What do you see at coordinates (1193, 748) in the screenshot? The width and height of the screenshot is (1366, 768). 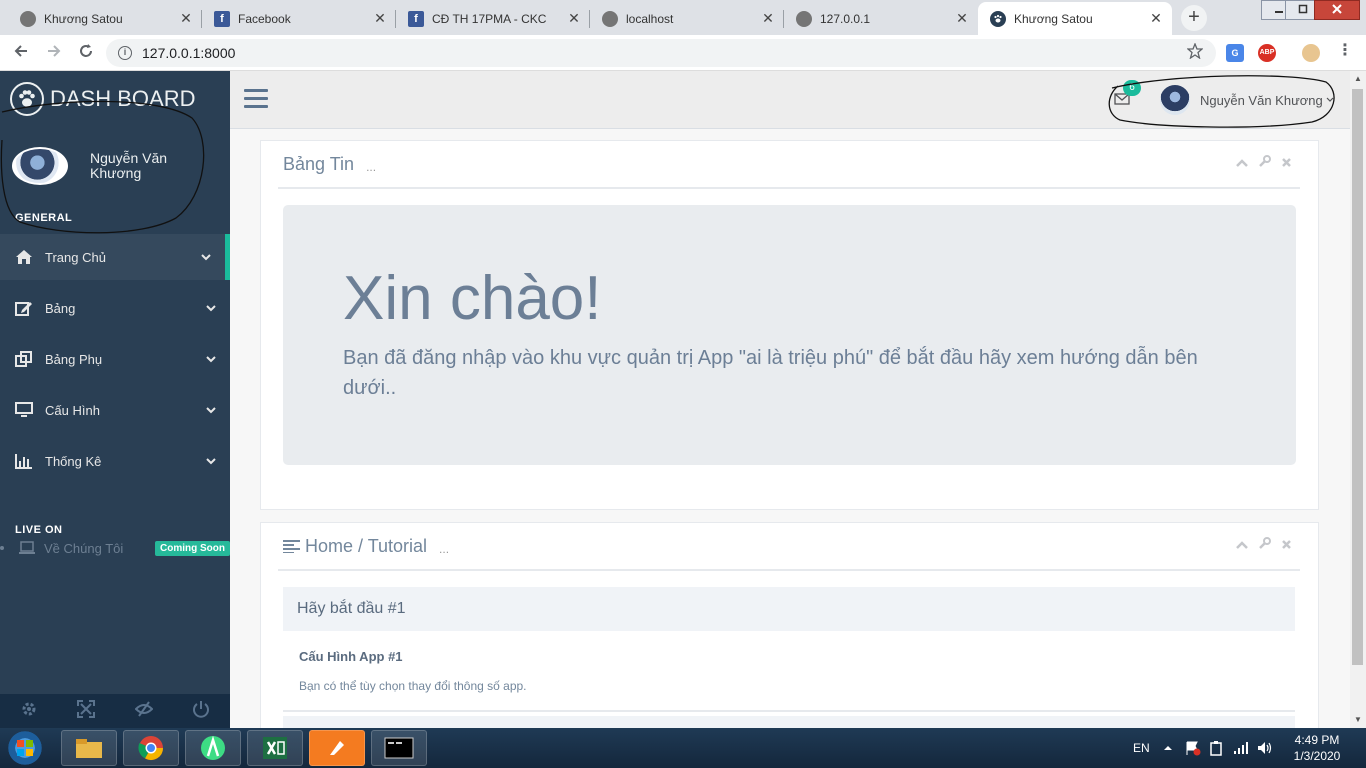 I see `action-center-flag-icon` at bounding box center [1193, 748].